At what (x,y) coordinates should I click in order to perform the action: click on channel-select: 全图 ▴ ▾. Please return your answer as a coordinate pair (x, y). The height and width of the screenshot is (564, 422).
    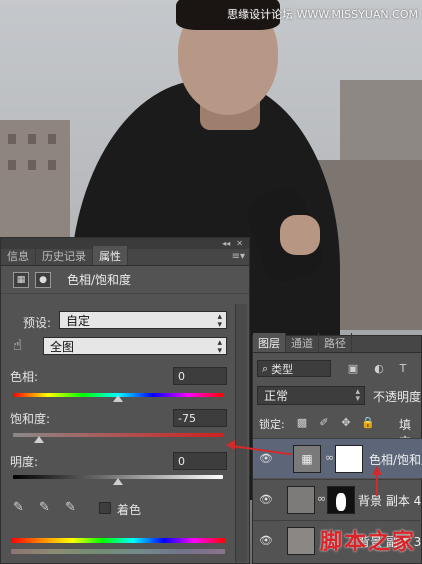
    Looking at the image, I should click on (135, 346).